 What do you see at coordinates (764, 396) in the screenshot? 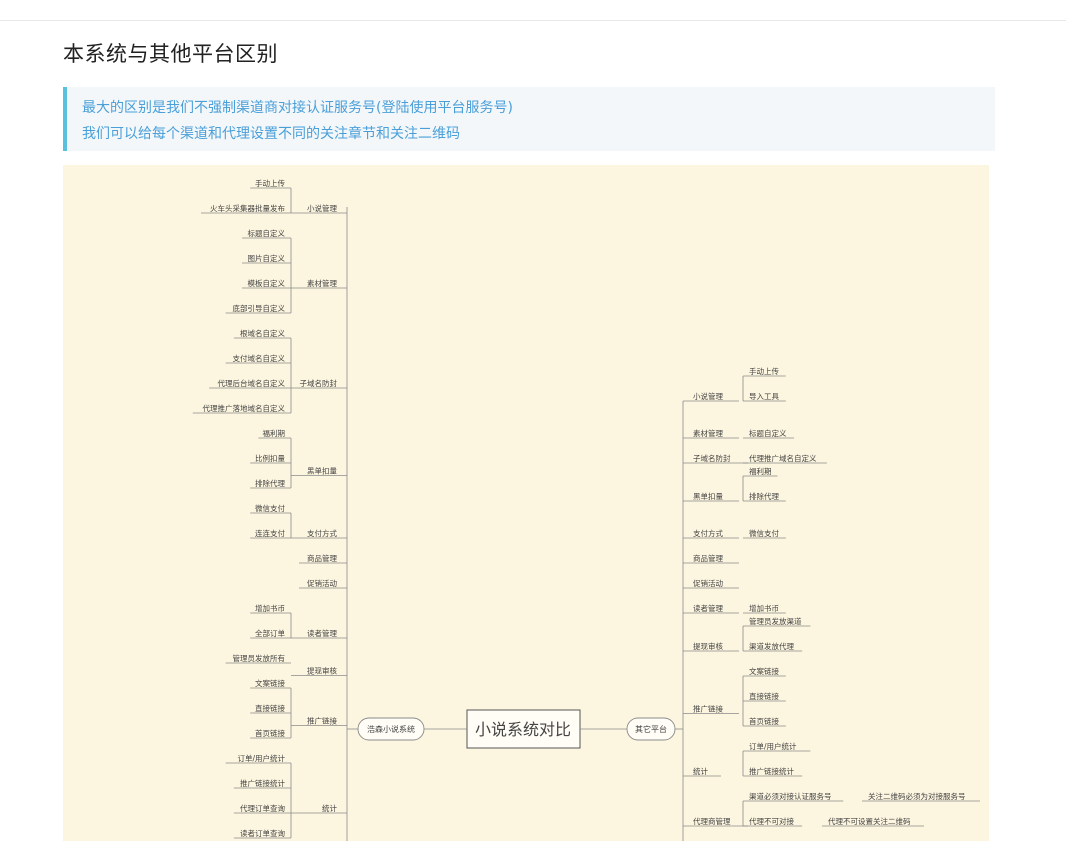
I see `right-leaf-0-1: 导入工具` at bounding box center [764, 396].